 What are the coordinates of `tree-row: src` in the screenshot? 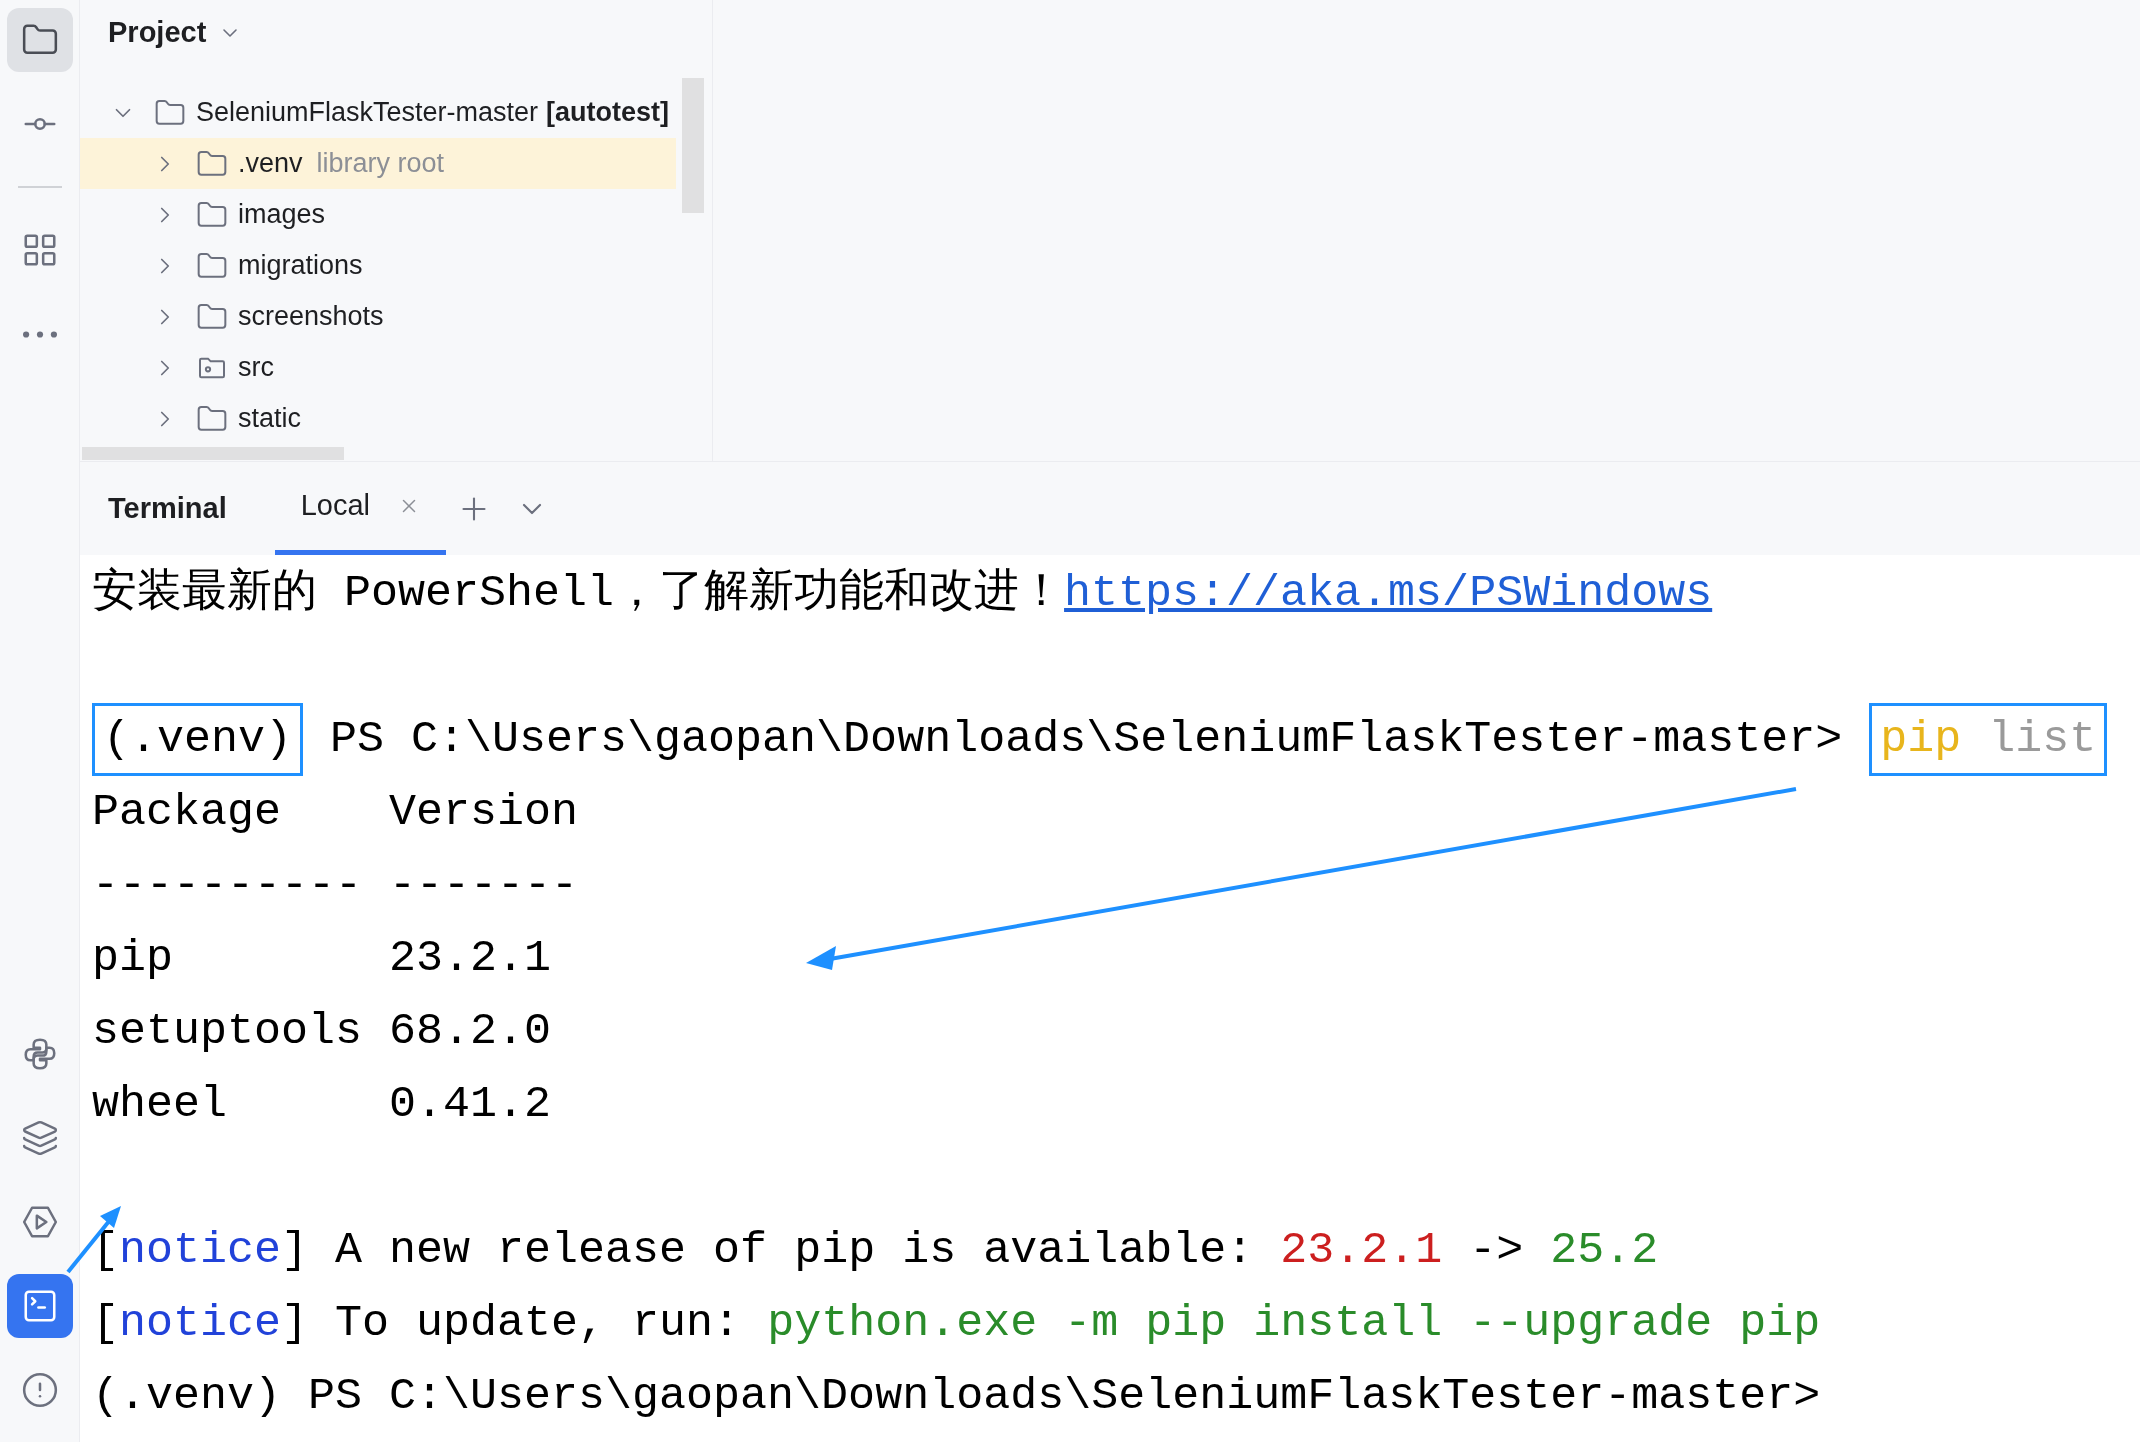 It's located at (378, 367).